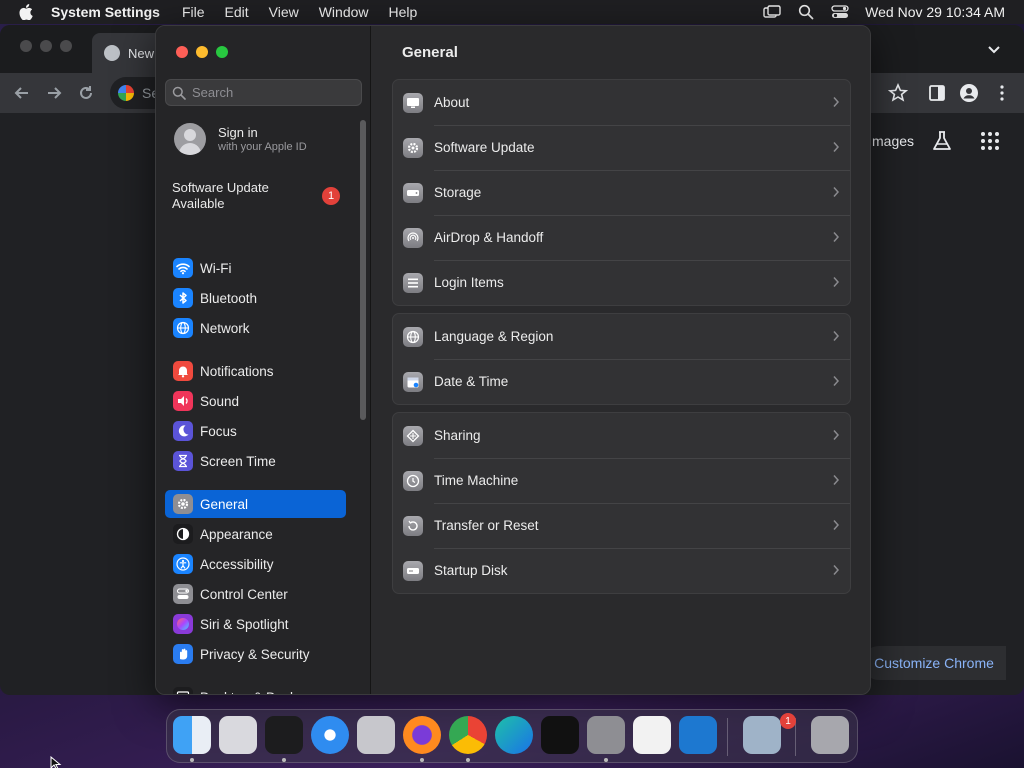 The width and height of the screenshot is (1024, 768). I want to click on chrome-zoom-button, so click(66, 46).